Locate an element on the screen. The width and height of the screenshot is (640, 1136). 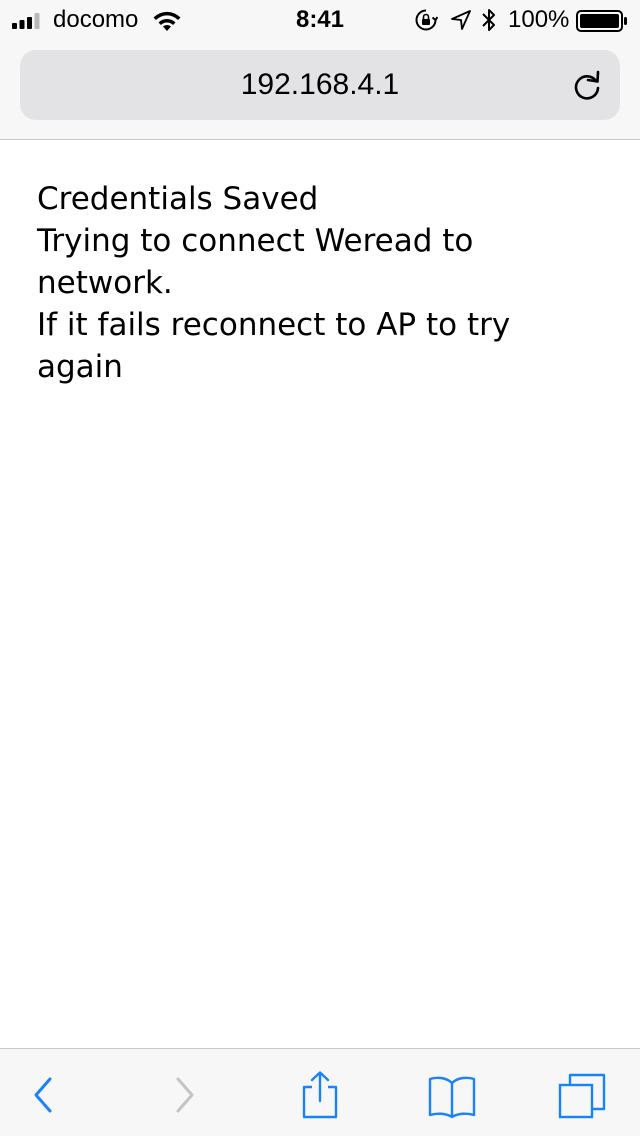
bottom-toolbar is located at coordinates (320, 1092).